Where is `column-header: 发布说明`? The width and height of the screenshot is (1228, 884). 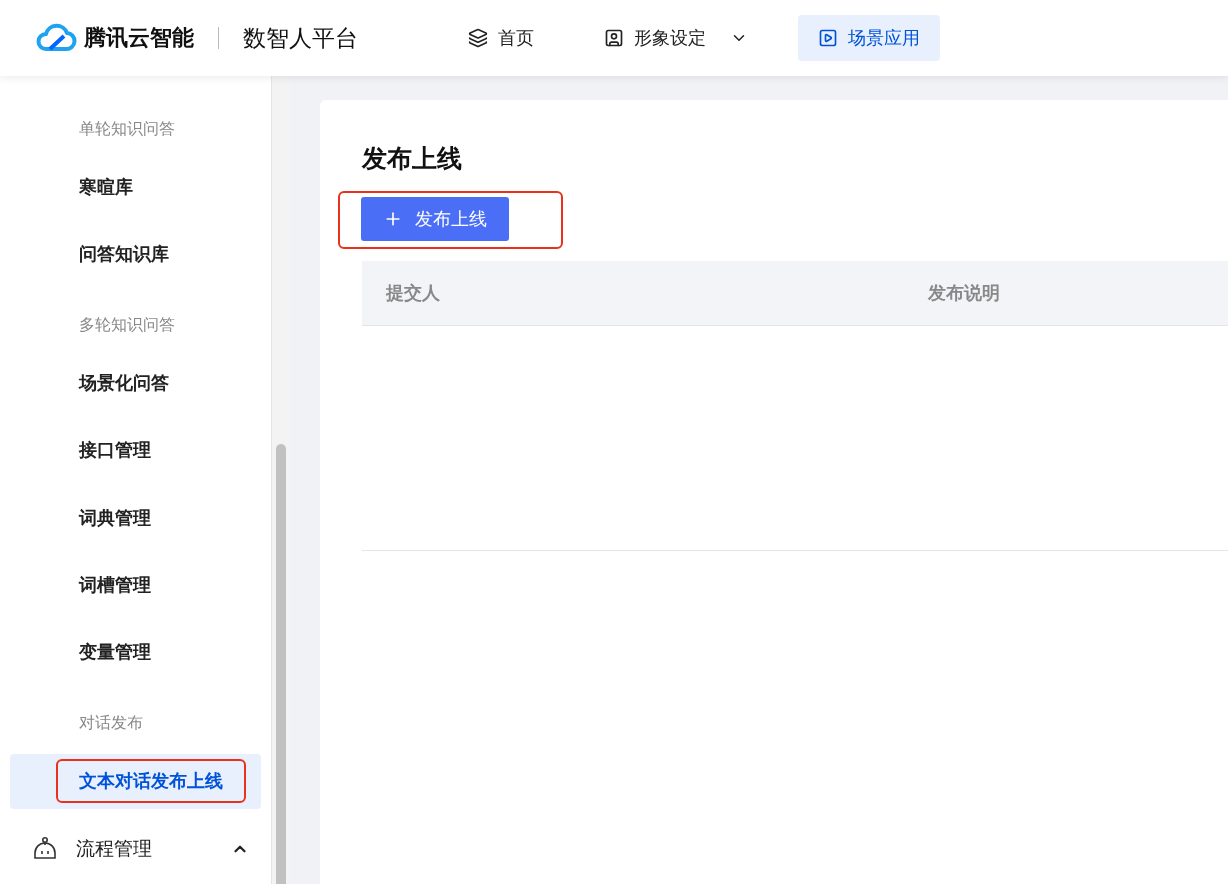
column-header: 发布说明 is located at coordinates (964, 293).